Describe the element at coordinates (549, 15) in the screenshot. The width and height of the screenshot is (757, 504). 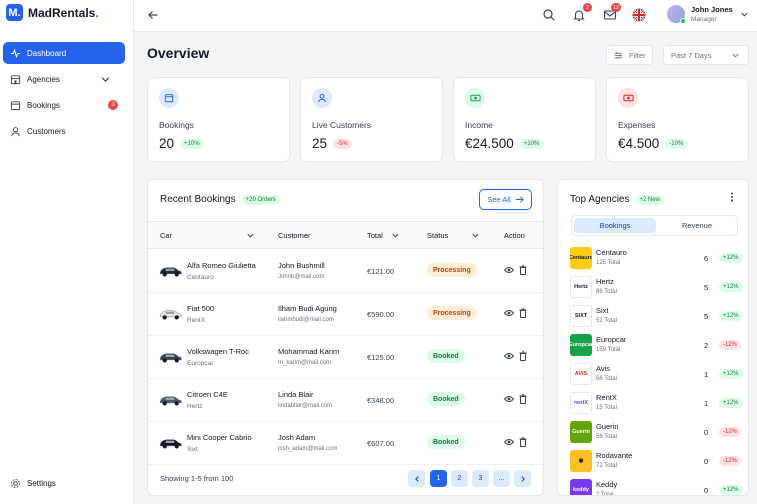
I see `search-icon` at that location.